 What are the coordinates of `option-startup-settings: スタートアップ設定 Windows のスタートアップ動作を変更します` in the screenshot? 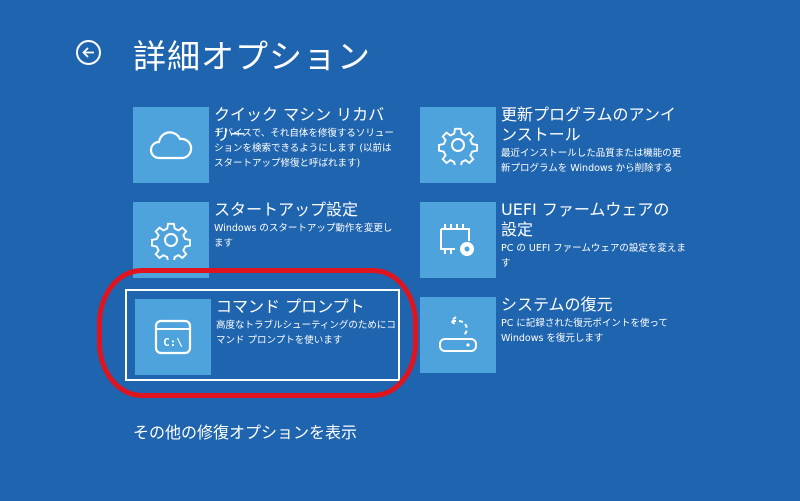 It's located at (262, 239).